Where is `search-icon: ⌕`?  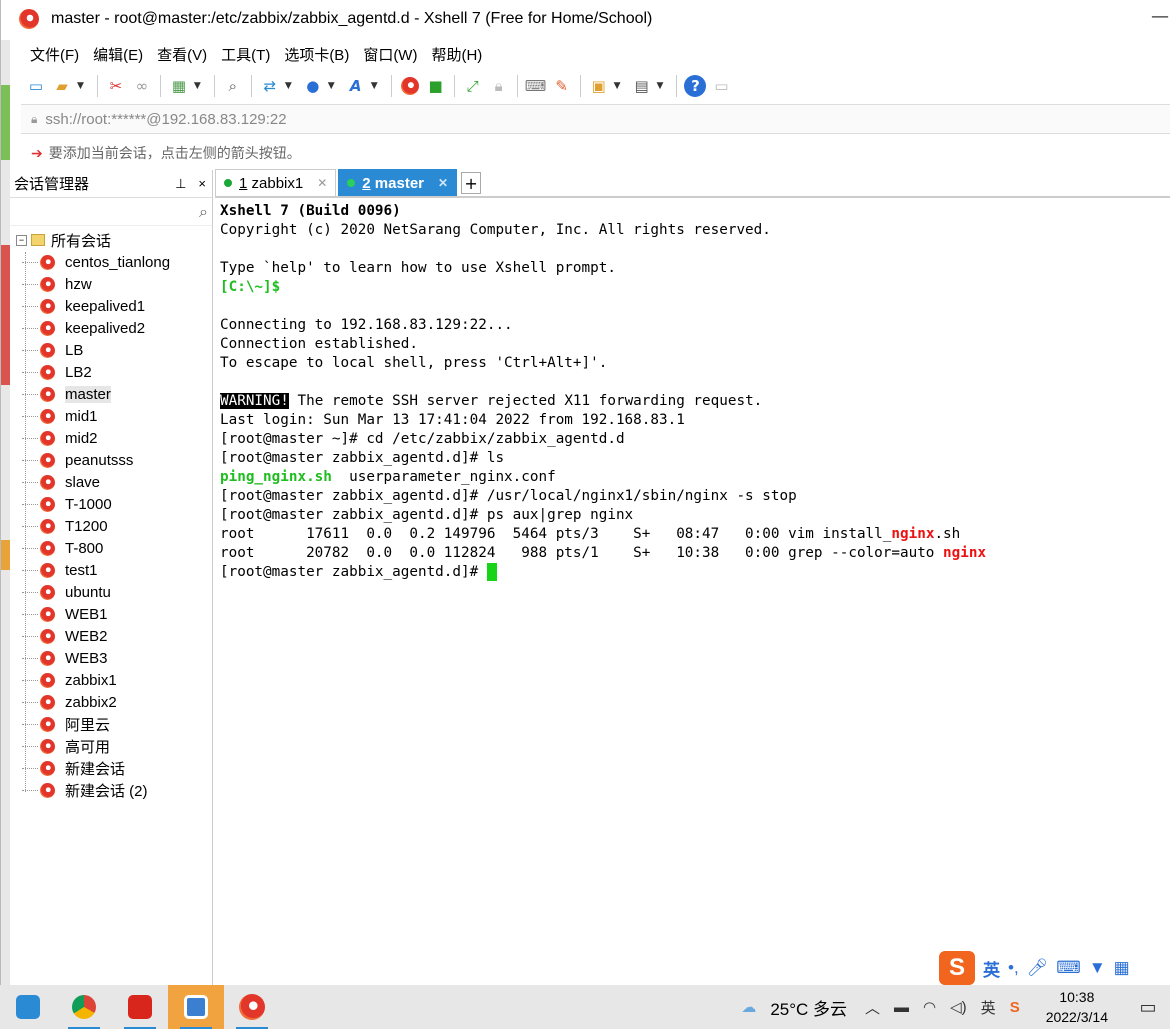
search-icon: ⌕ is located at coordinates (203, 212).